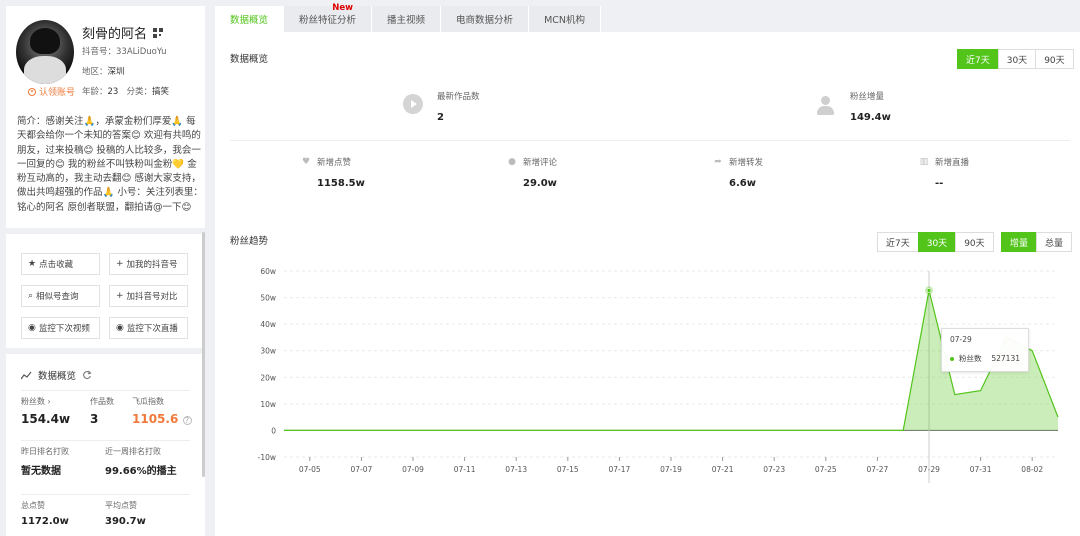  I want to click on works-count: 作品数 3, so click(102, 411).